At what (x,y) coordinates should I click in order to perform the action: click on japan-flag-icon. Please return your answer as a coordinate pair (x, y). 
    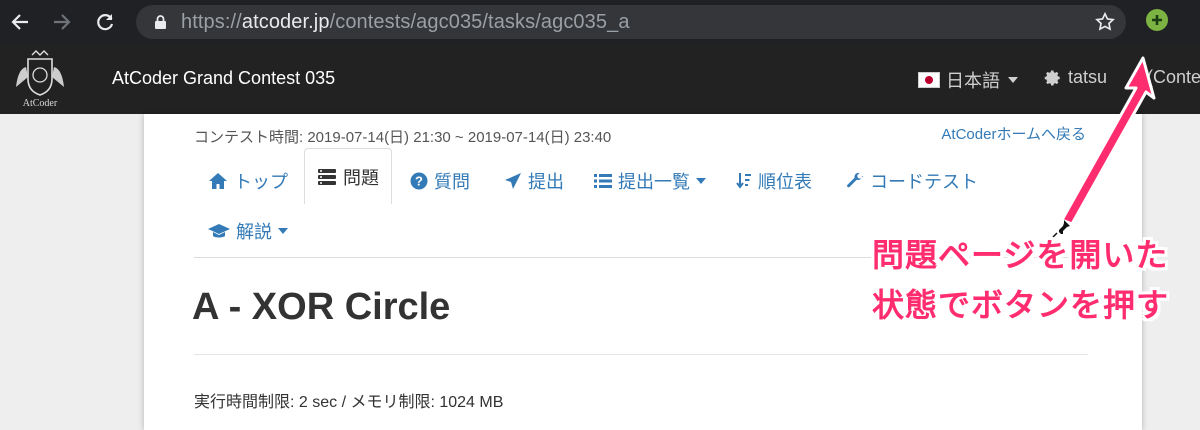
    Looking at the image, I should click on (929, 80).